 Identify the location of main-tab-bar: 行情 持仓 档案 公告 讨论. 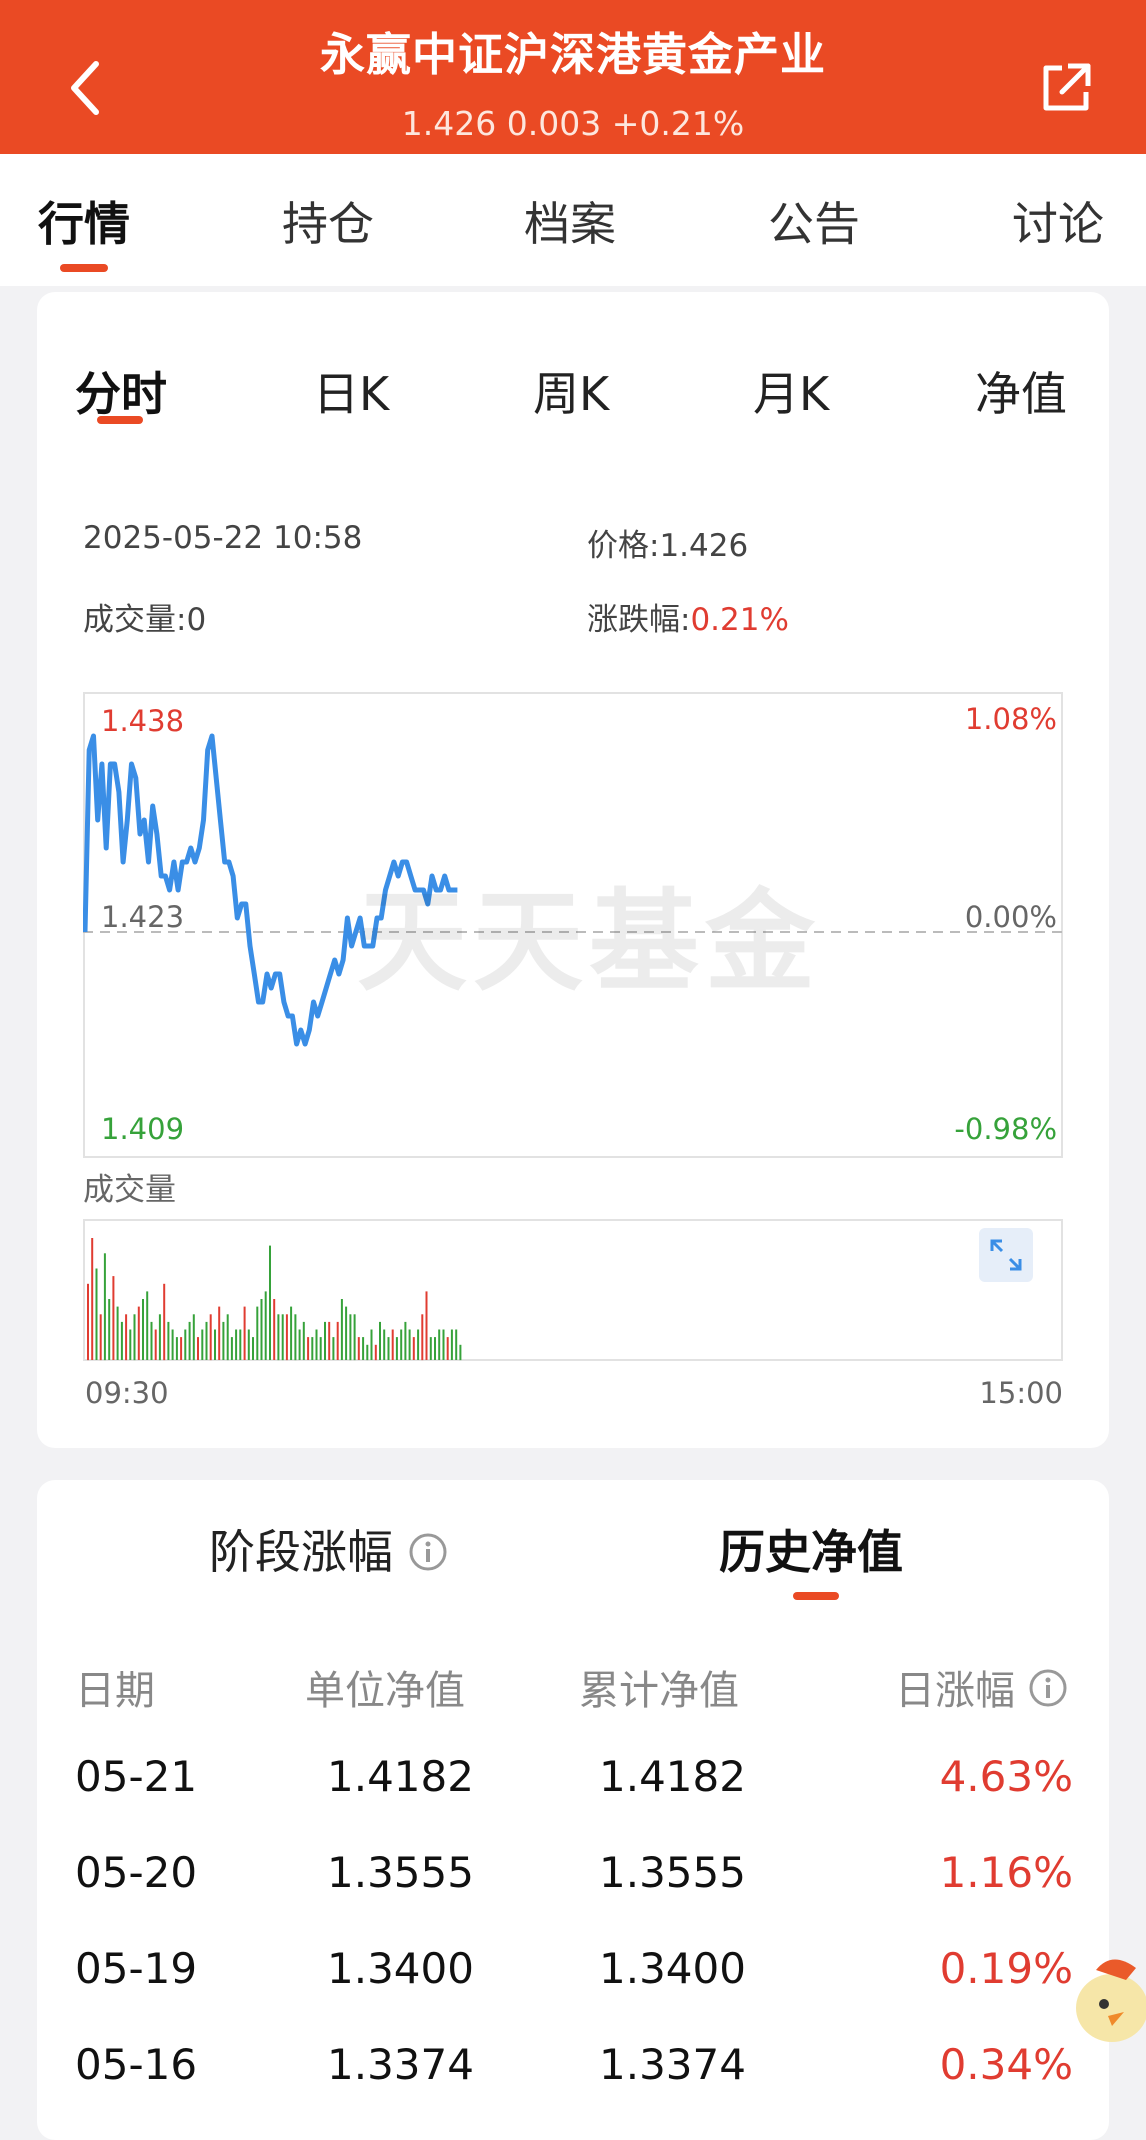
(573, 220).